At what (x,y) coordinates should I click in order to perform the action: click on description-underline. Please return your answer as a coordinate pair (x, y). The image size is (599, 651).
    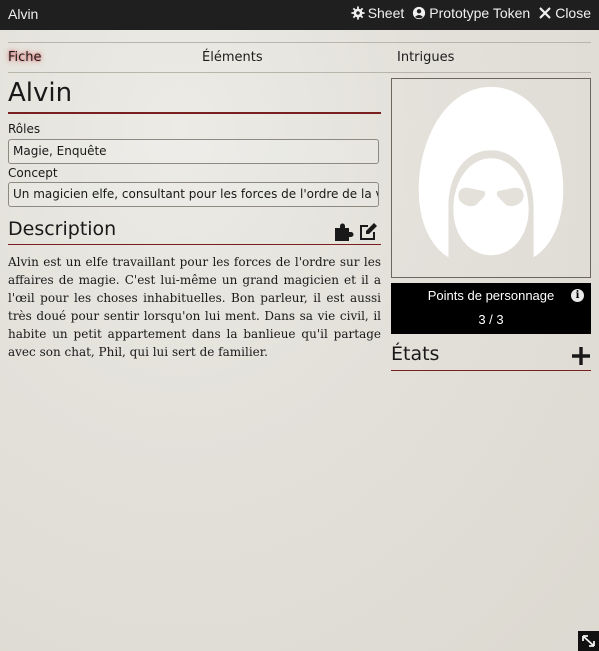
    Looking at the image, I should click on (194, 244).